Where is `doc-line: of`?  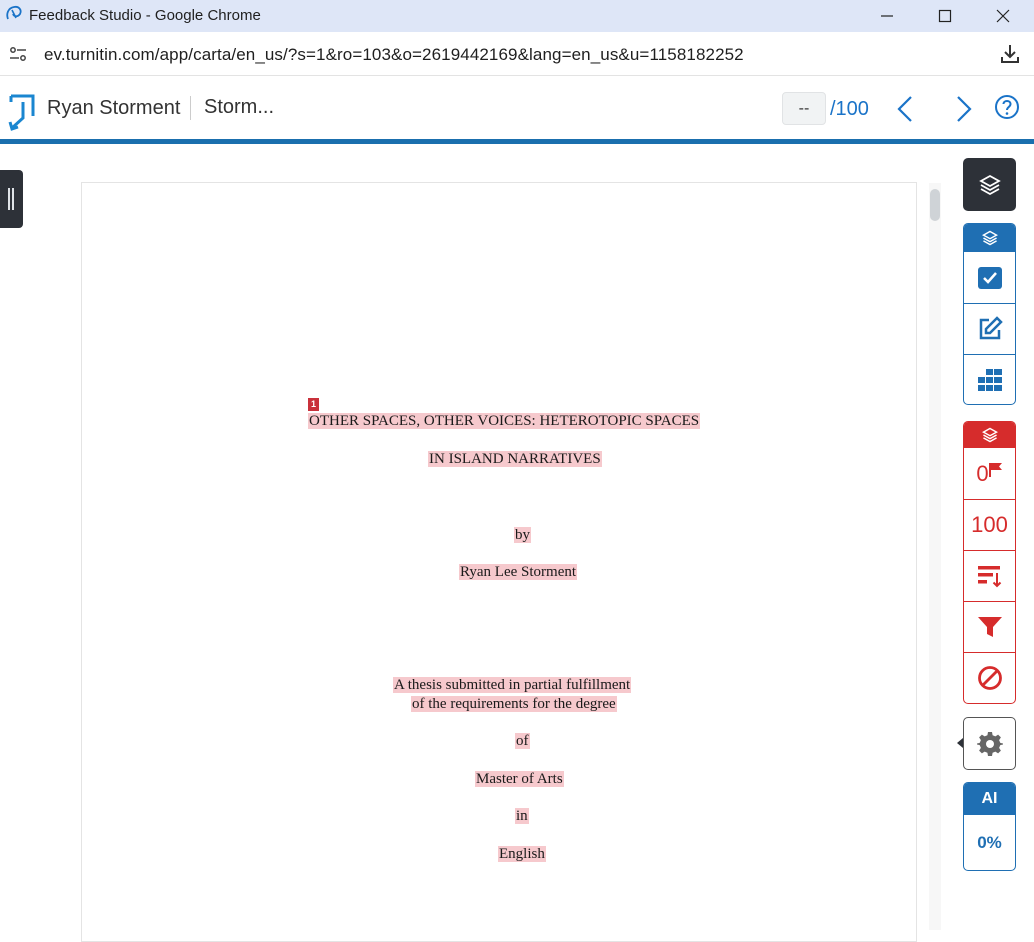 doc-line: of is located at coordinates (522, 741).